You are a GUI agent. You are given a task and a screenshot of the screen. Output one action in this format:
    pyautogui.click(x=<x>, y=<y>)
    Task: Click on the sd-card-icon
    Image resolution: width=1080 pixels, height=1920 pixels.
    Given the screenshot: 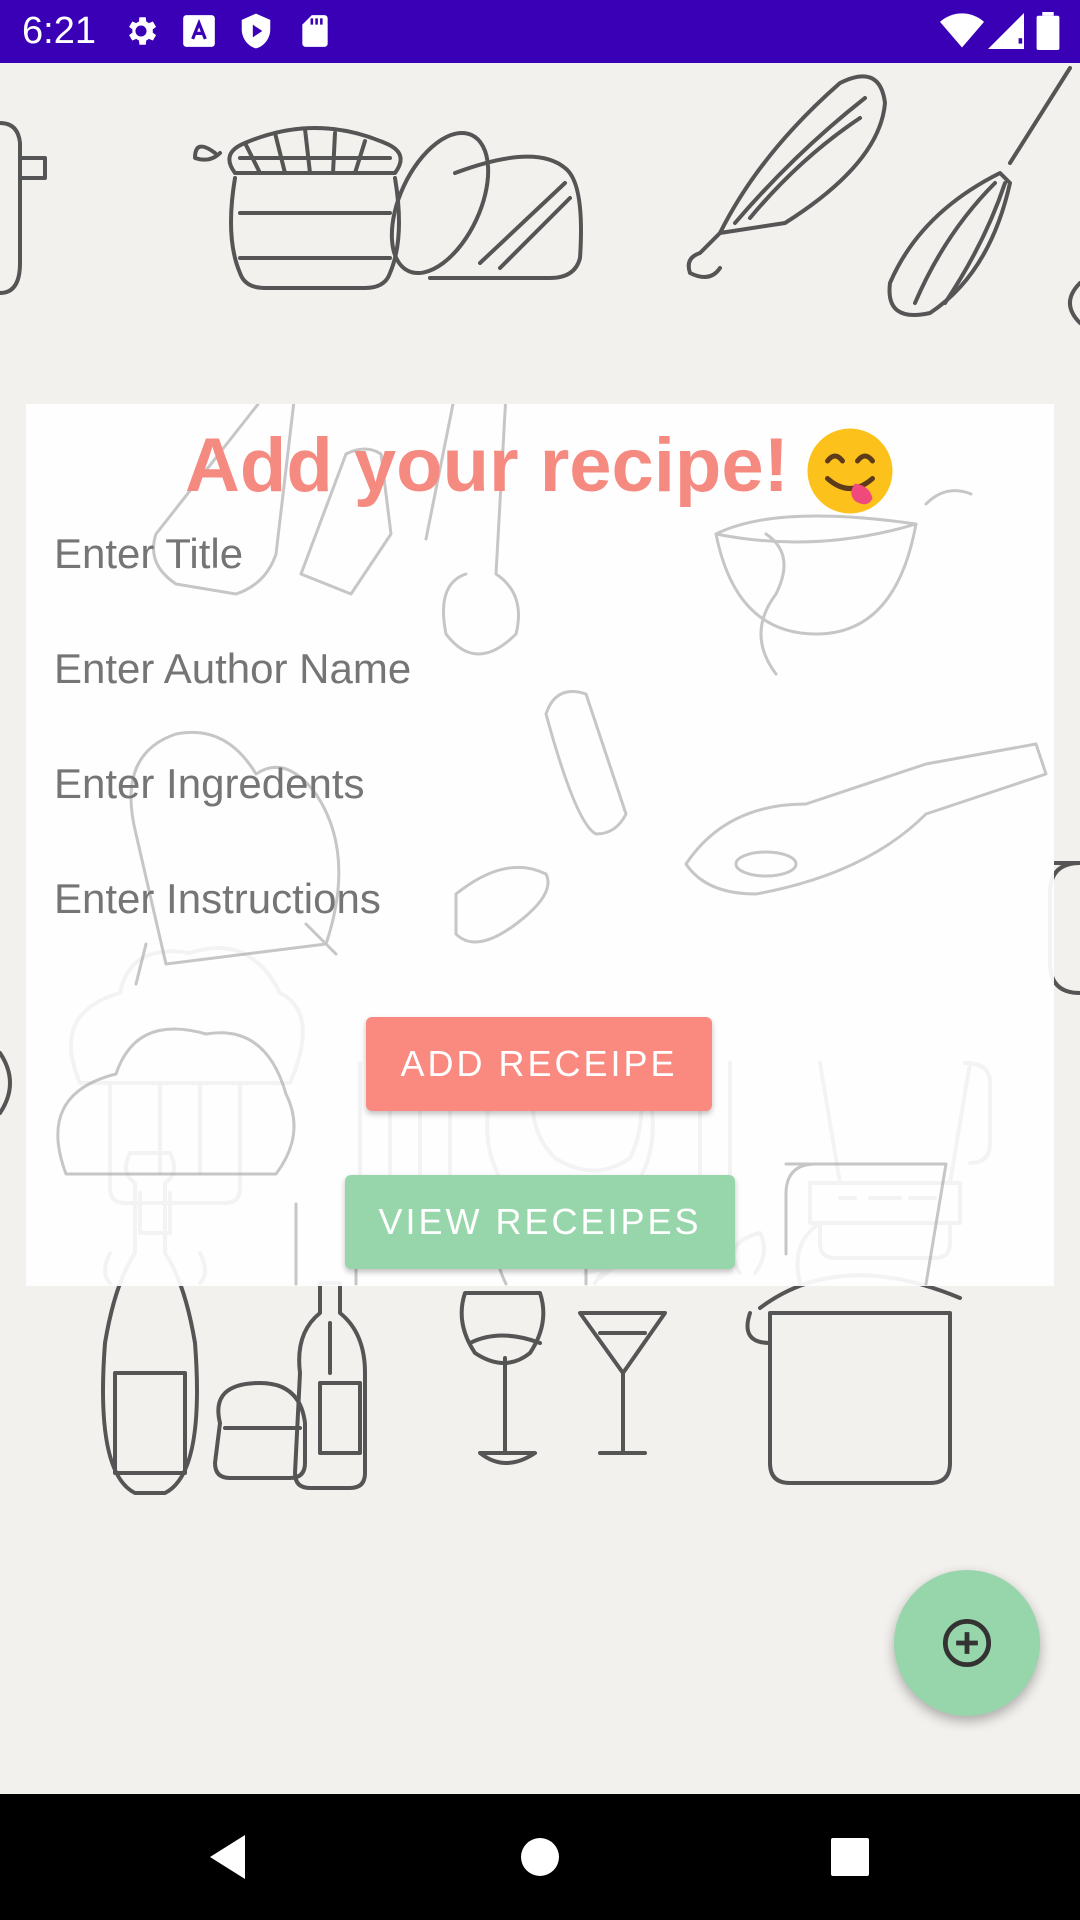 What is the action you would take?
    pyautogui.click(x=315, y=31)
    